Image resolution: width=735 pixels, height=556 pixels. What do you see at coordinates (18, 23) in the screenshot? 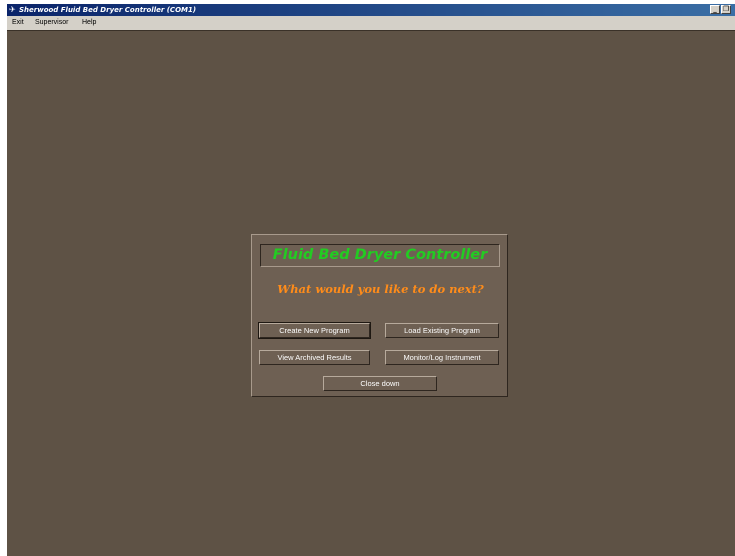
I see `menu-exit: Exit` at bounding box center [18, 23].